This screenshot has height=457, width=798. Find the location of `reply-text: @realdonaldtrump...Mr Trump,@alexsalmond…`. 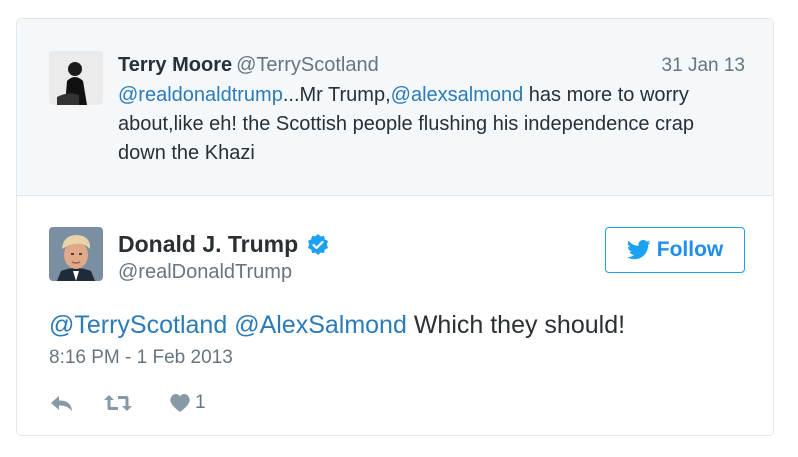

reply-text: @realdonaldtrump...Mr Trump,@alexsalmond… is located at coordinates (428, 124).